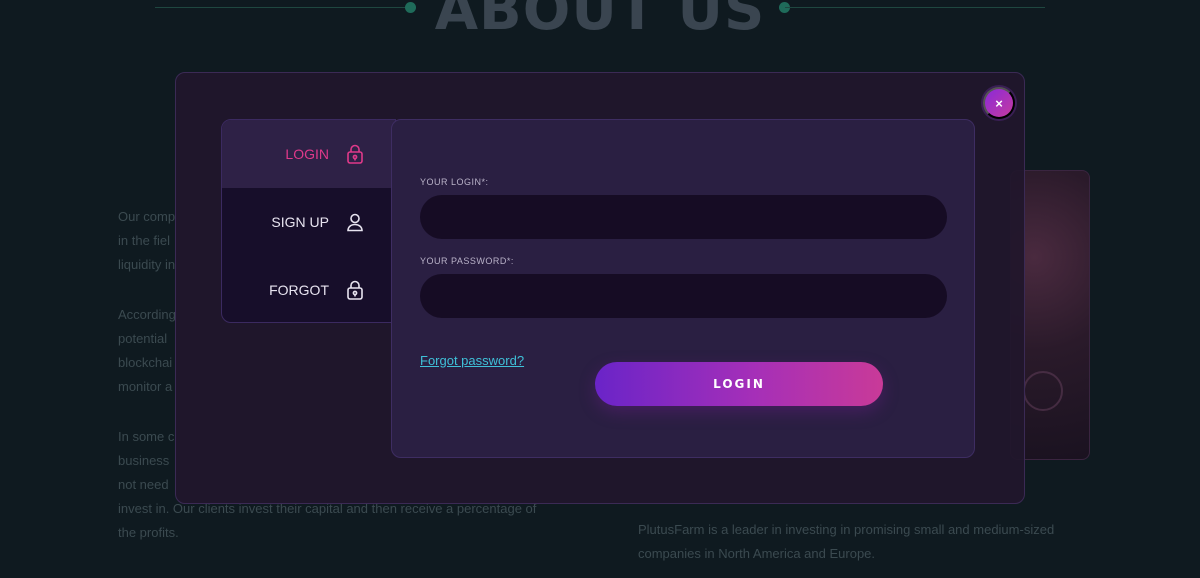 The height and width of the screenshot is (578, 1200). Describe the element at coordinates (999, 103) in the screenshot. I see `close-button: ×` at that location.